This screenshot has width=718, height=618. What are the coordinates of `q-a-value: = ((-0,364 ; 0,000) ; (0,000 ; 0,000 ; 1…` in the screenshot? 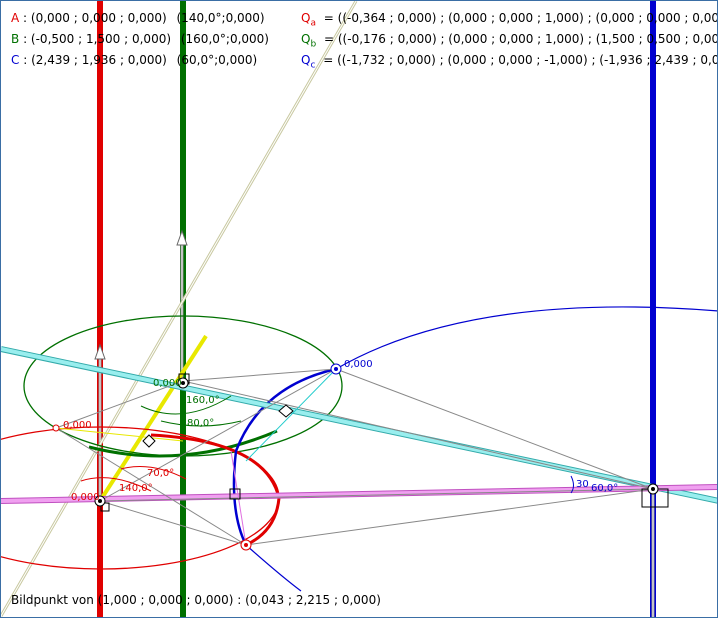 It's located at (520, 18).